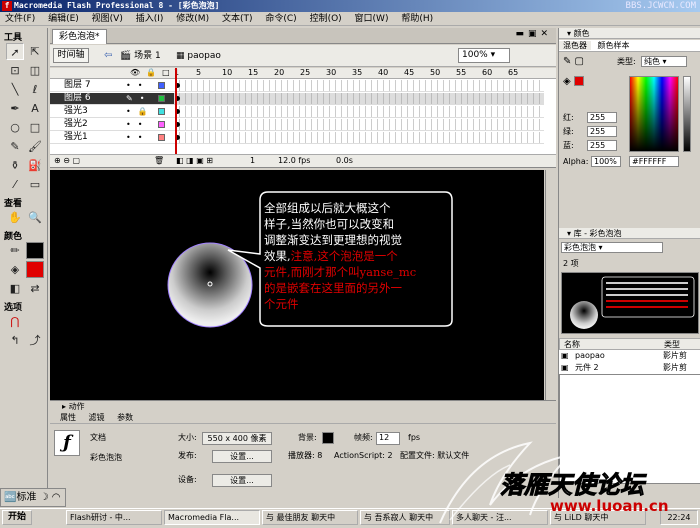 This screenshot has width=700, height=528. Describe the element at coordinates (35, 269) in the screenshot. I see `fill-color-swatch` at that location.